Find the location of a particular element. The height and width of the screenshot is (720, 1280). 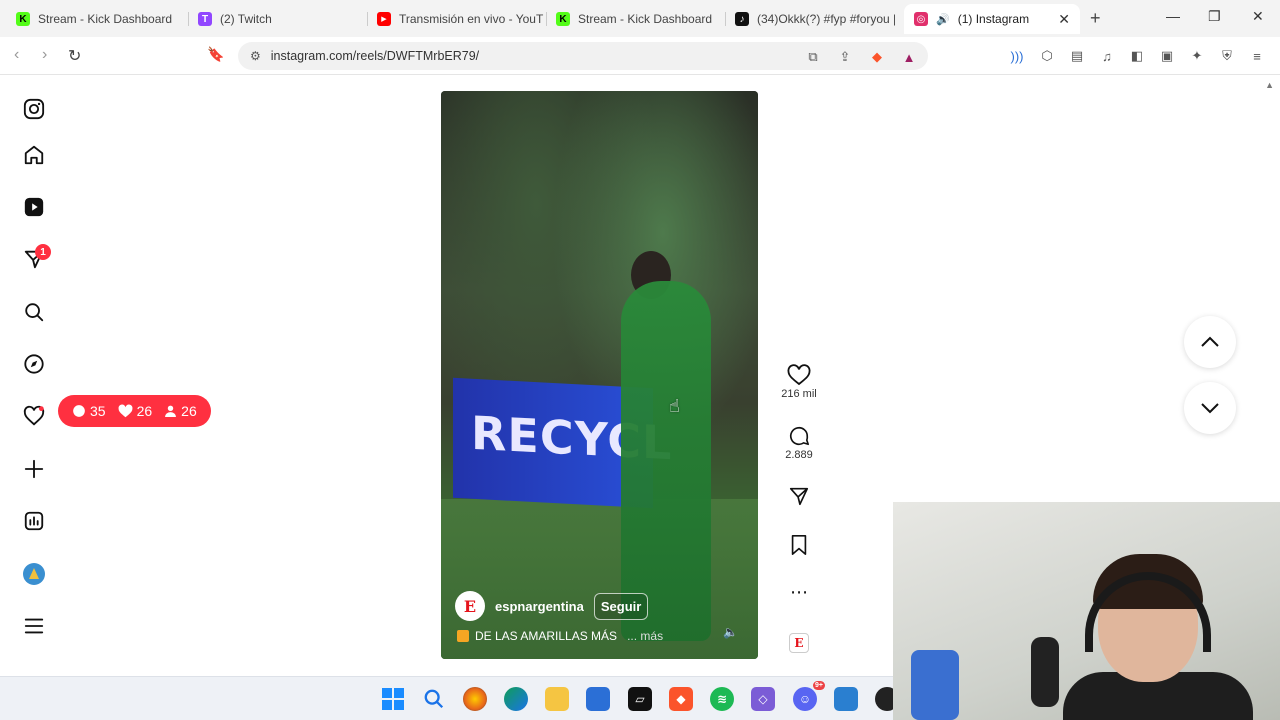

discord-badge: 9+ is located at coordinates (819, 685).